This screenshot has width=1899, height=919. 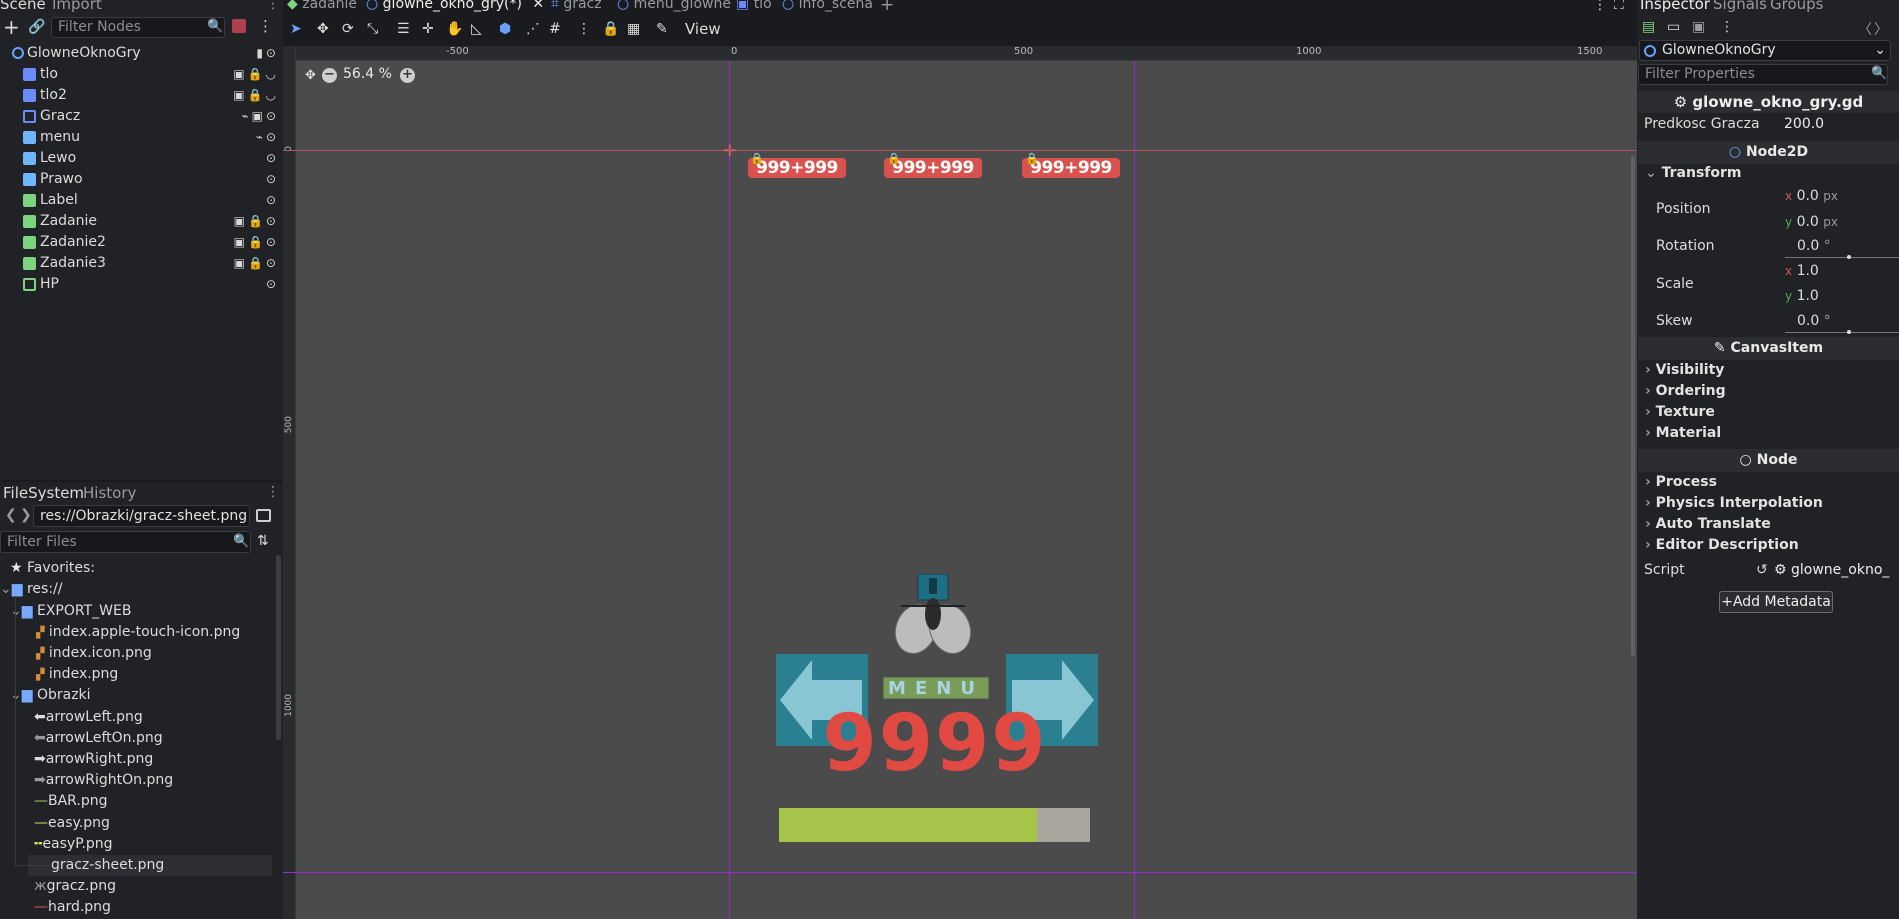 What do you see at coordinates (141, 284) in the screenshot?
I see `tree-node-hp: HP ⊙` at bounding box center [141, 284].